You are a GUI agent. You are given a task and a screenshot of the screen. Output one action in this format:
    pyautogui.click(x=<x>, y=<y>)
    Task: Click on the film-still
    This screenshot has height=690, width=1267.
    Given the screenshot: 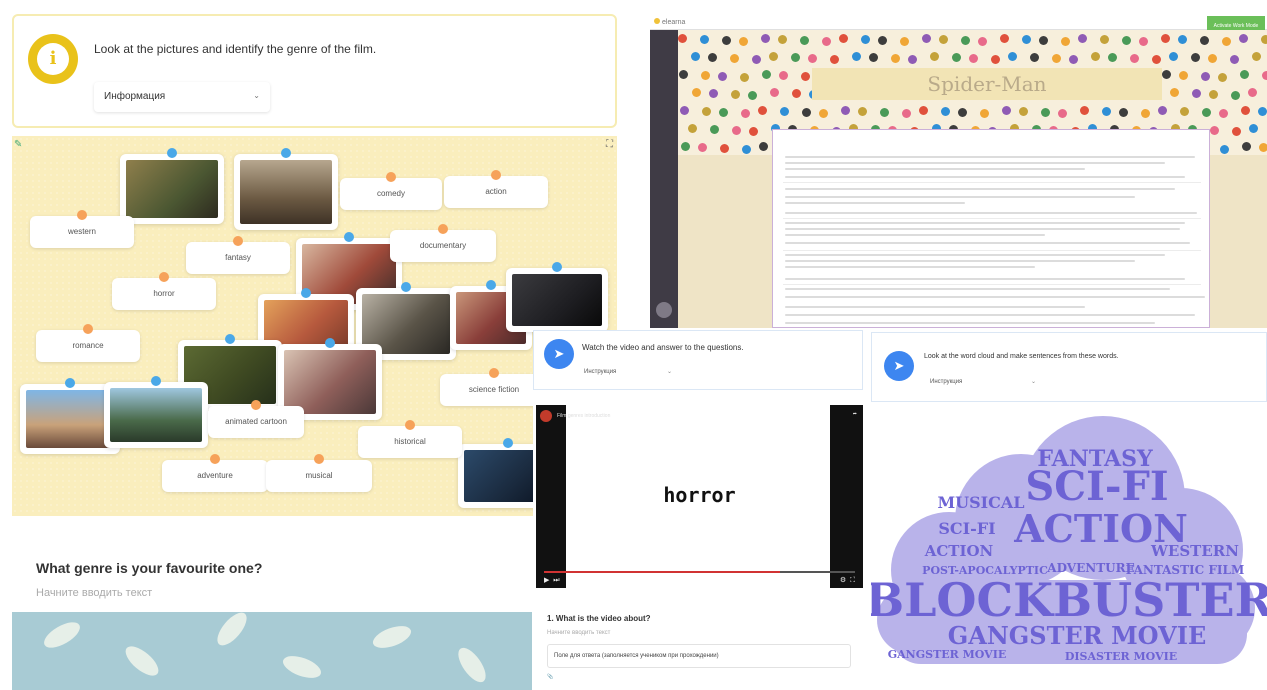 What is the action you would take?
    pyautogui.click(x=172, y=189)
    